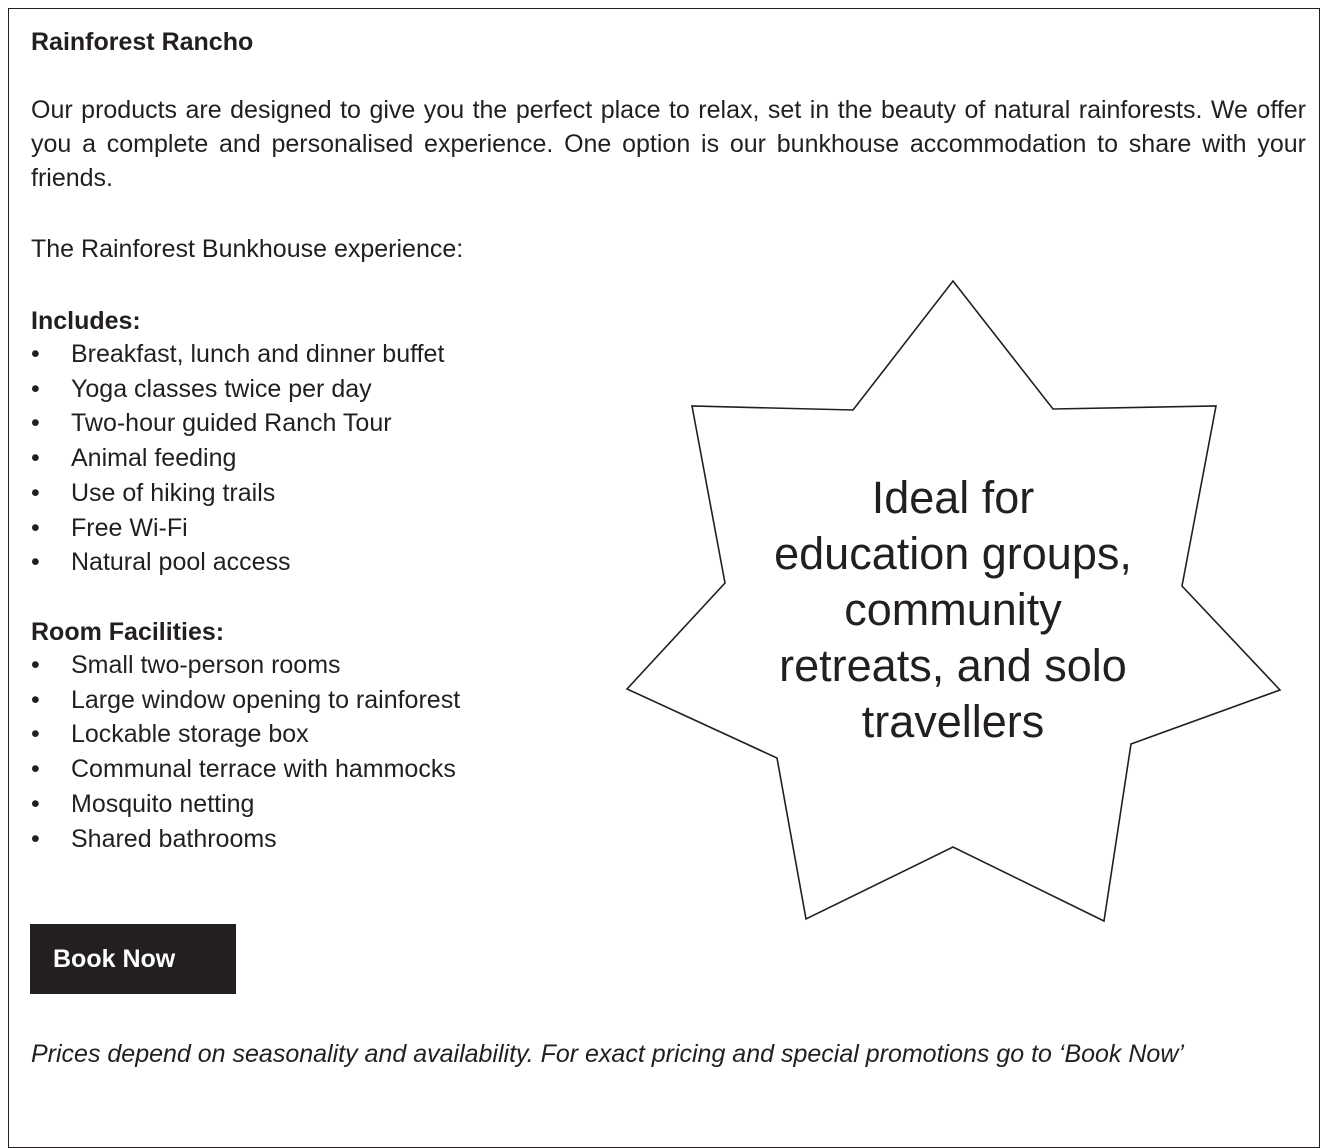  I want to click on book-now-button: Book Now, so click(133, 959).